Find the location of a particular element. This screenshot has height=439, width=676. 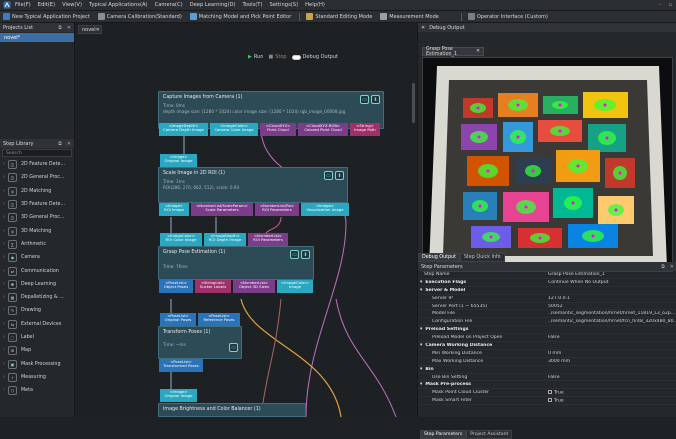

port-visualization-image: <Image> Visualization Image is located at coordinates (325, 209).